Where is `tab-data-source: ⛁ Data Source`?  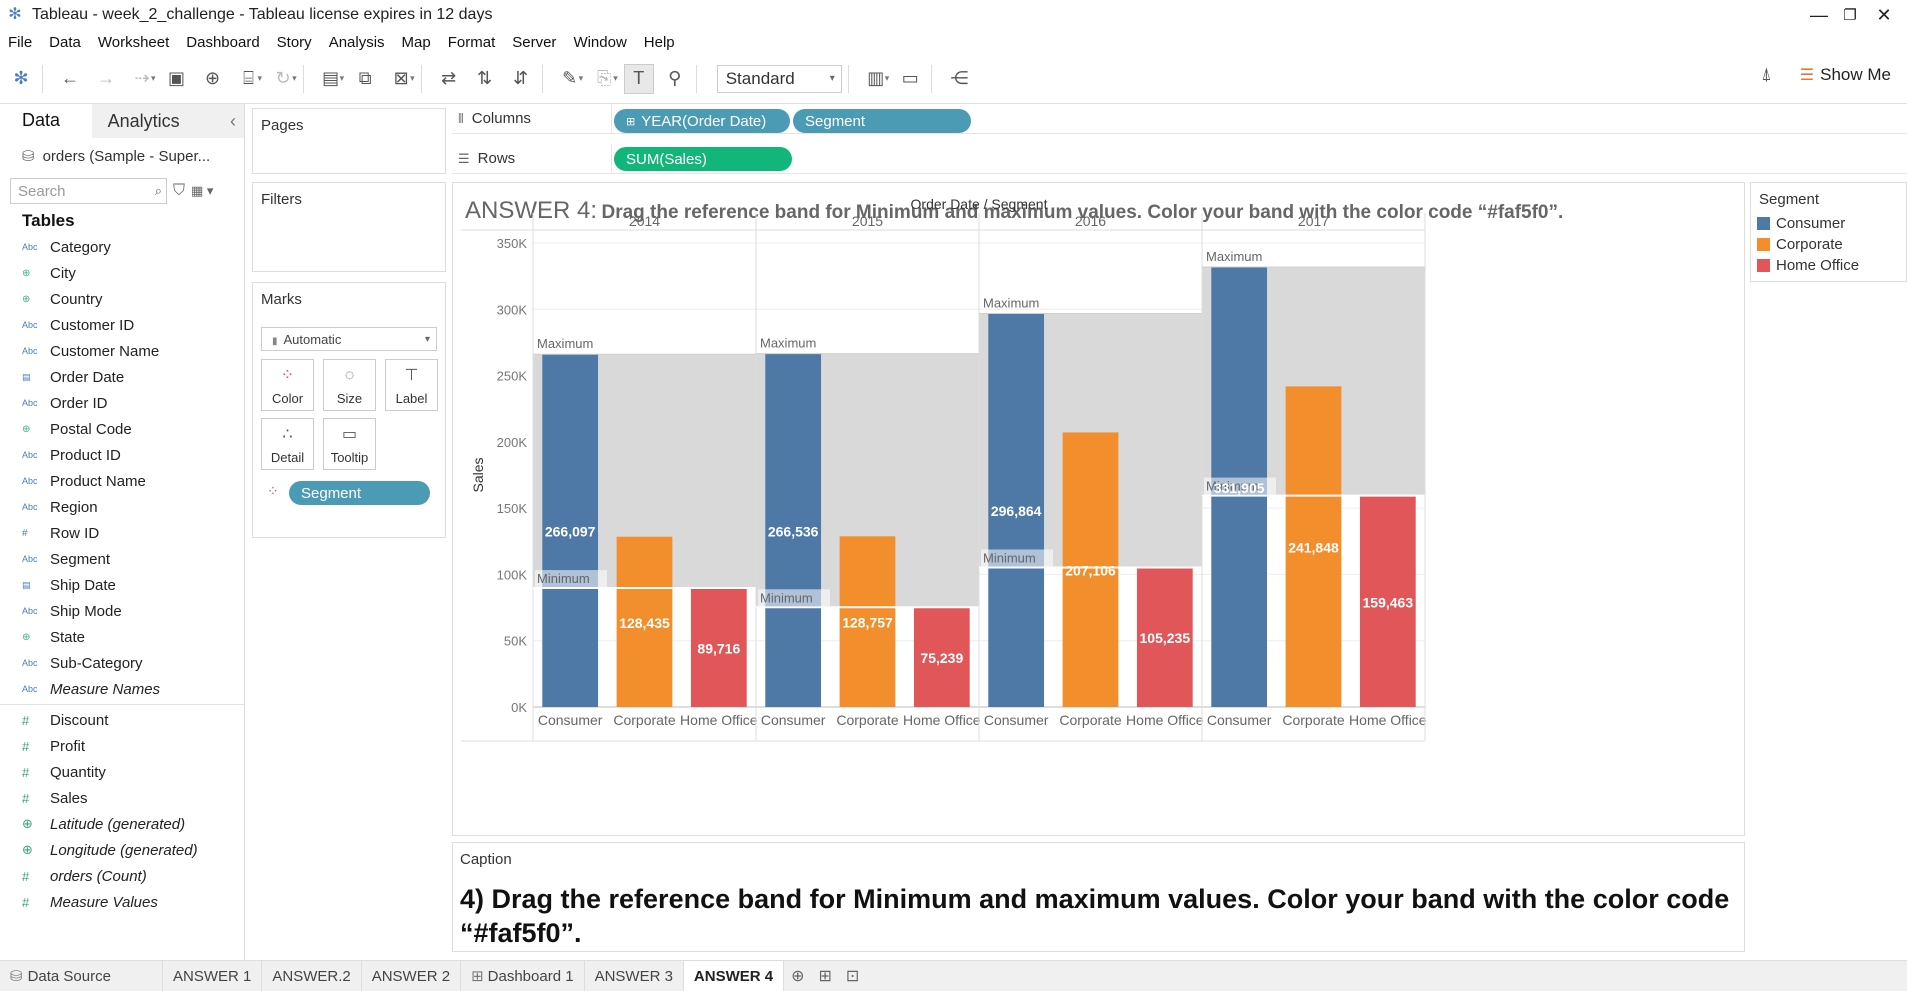 tab-data-source: ⛁ Data Source is located at coordinates (81, 975).